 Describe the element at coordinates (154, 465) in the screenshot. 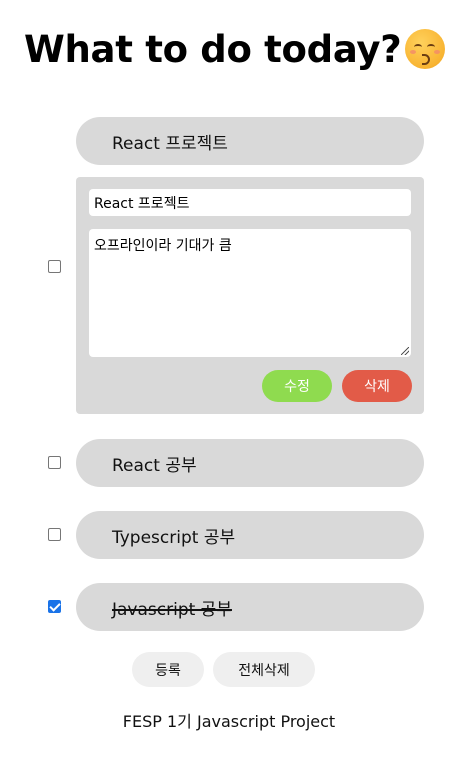

I see `todo-item-label: React 공부` at that location.